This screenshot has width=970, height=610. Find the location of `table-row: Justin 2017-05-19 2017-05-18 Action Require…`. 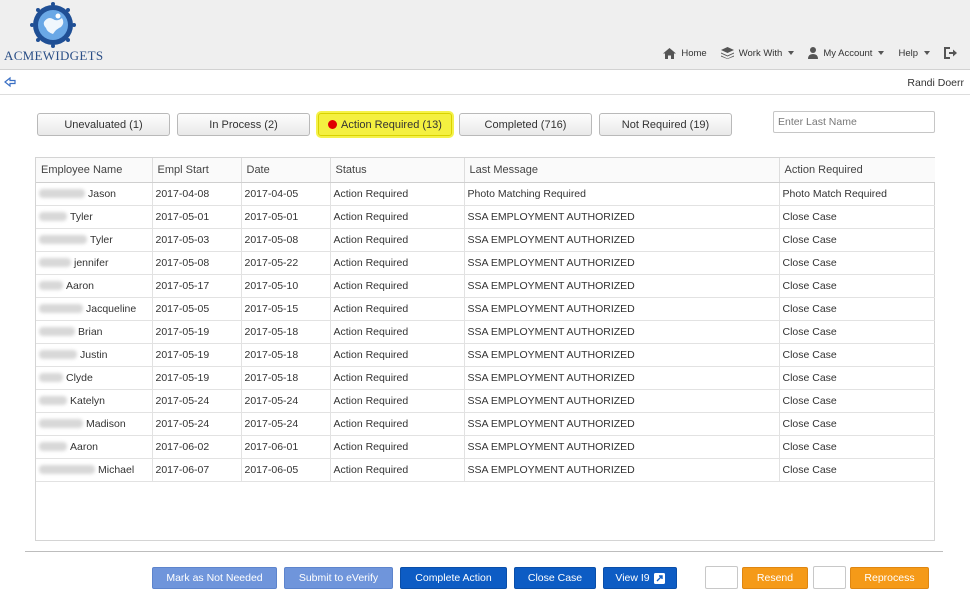

table-row: Justin 2017-05-19 2017-05-18 Action Require… is located at coordinates (485, 355).